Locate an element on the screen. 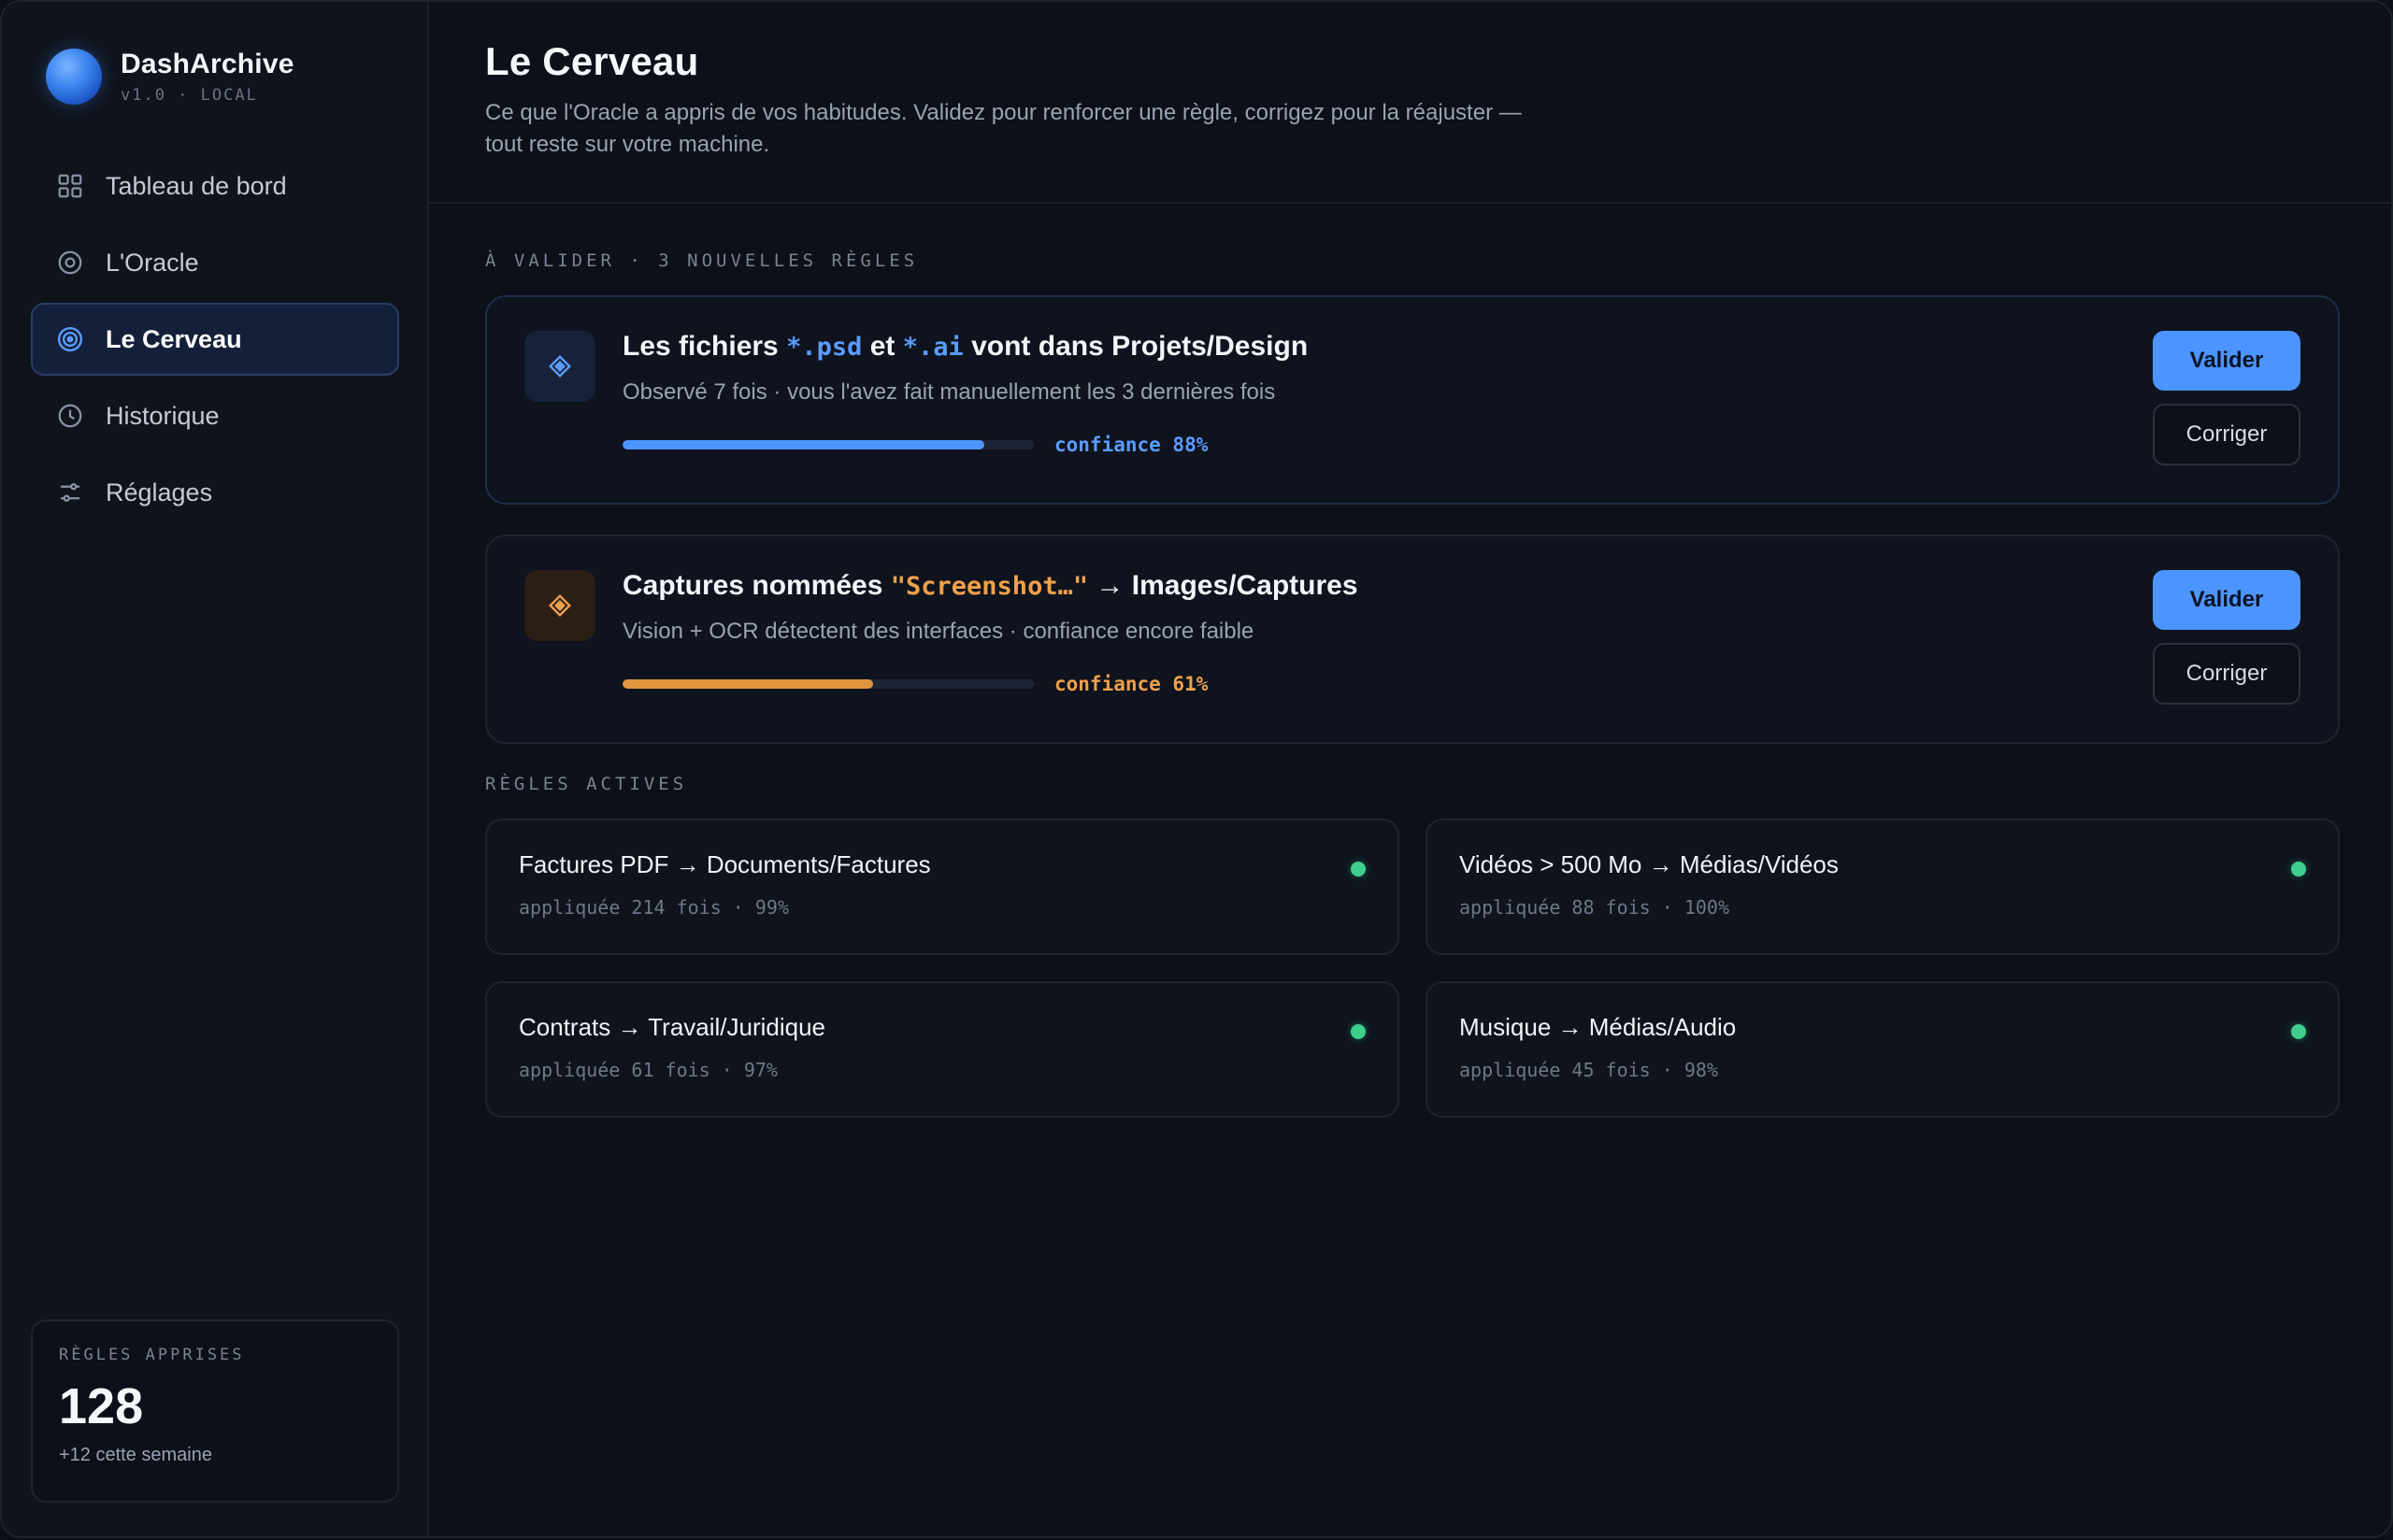  sidebar-item-le-cerveau: Le Cerveau is located at coordinates (215, 339).